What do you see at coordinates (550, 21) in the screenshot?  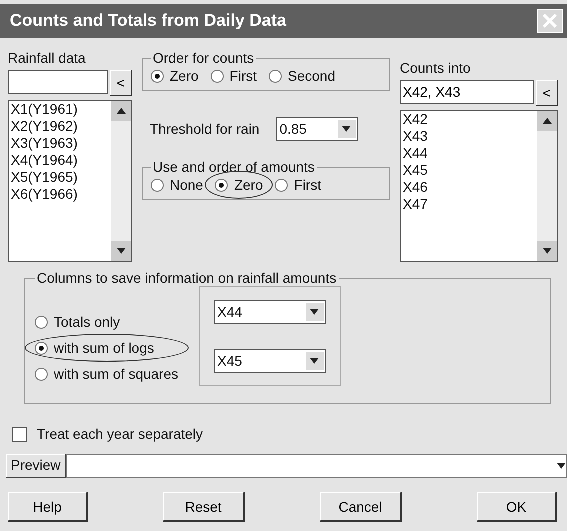 I see `close-icon` at bounding box center [550, 21].